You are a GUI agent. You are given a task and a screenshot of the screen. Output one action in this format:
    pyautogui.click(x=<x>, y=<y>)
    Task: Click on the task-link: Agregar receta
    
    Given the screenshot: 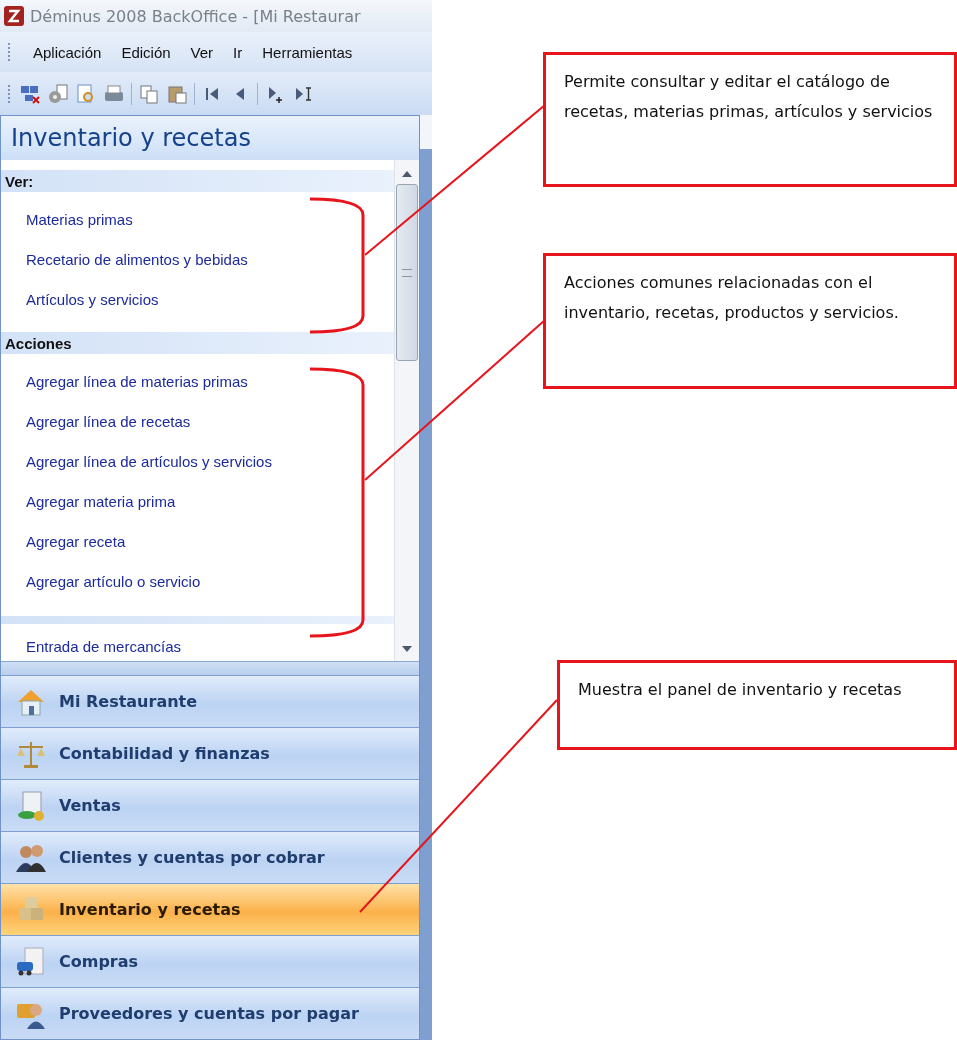 What is the action you would take?
    pyautogui.click(x=197, y=542)
    